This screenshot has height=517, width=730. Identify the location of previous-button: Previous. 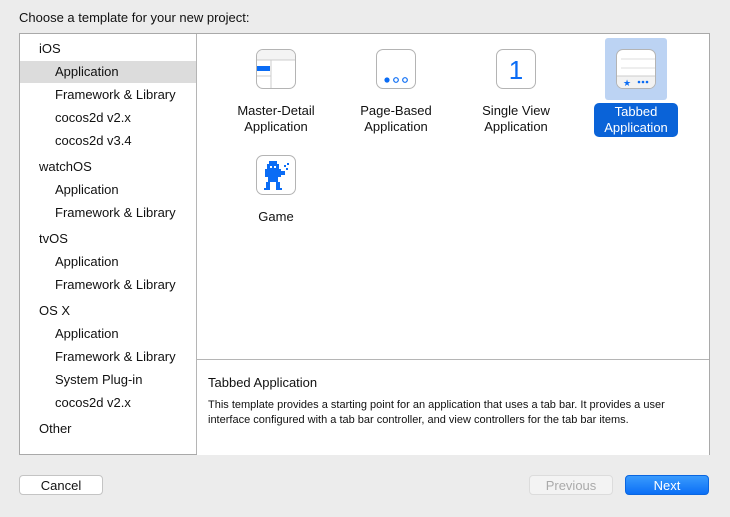
(571, 485).